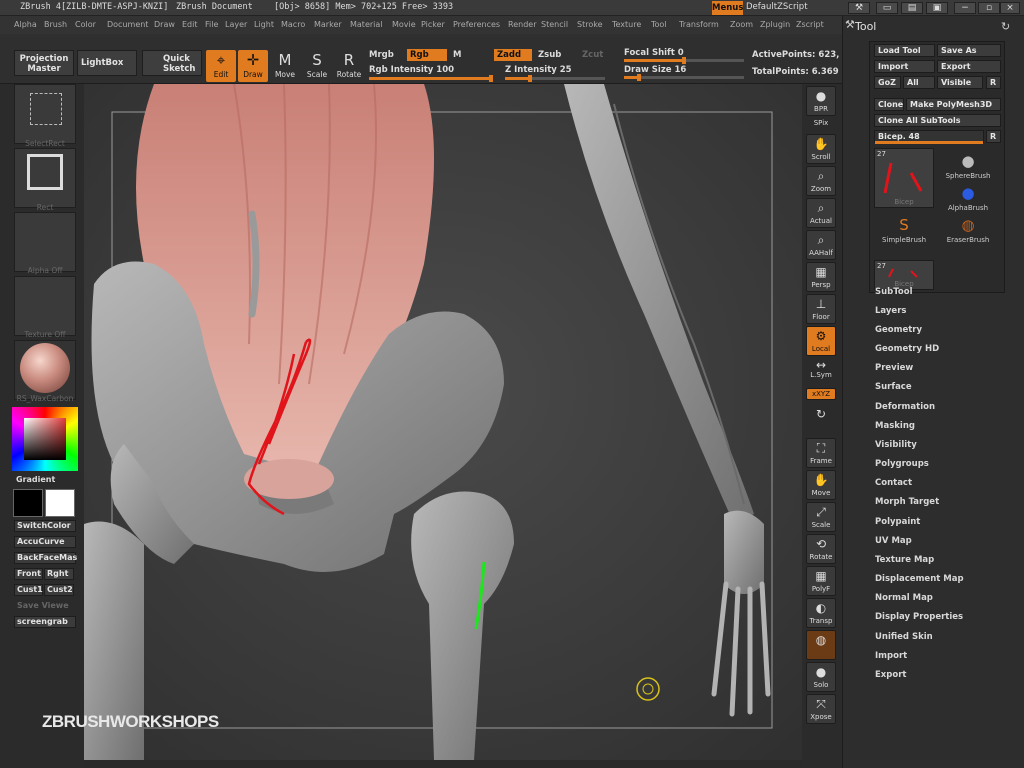 The image size is (1024, 768). What do you see at coordinates (821, 125) in the screenshot?
I see `spix-slider: SPix` at bounding box center [821, 125].